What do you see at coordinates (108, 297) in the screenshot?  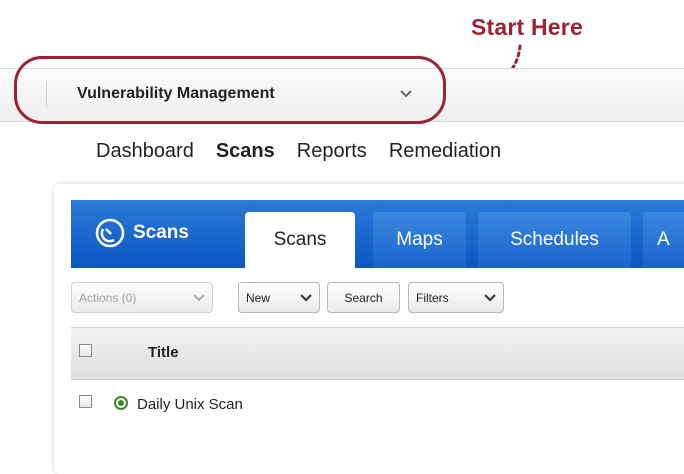 I see `actions-label: Actions (0)` at bounding box center [108, 297].